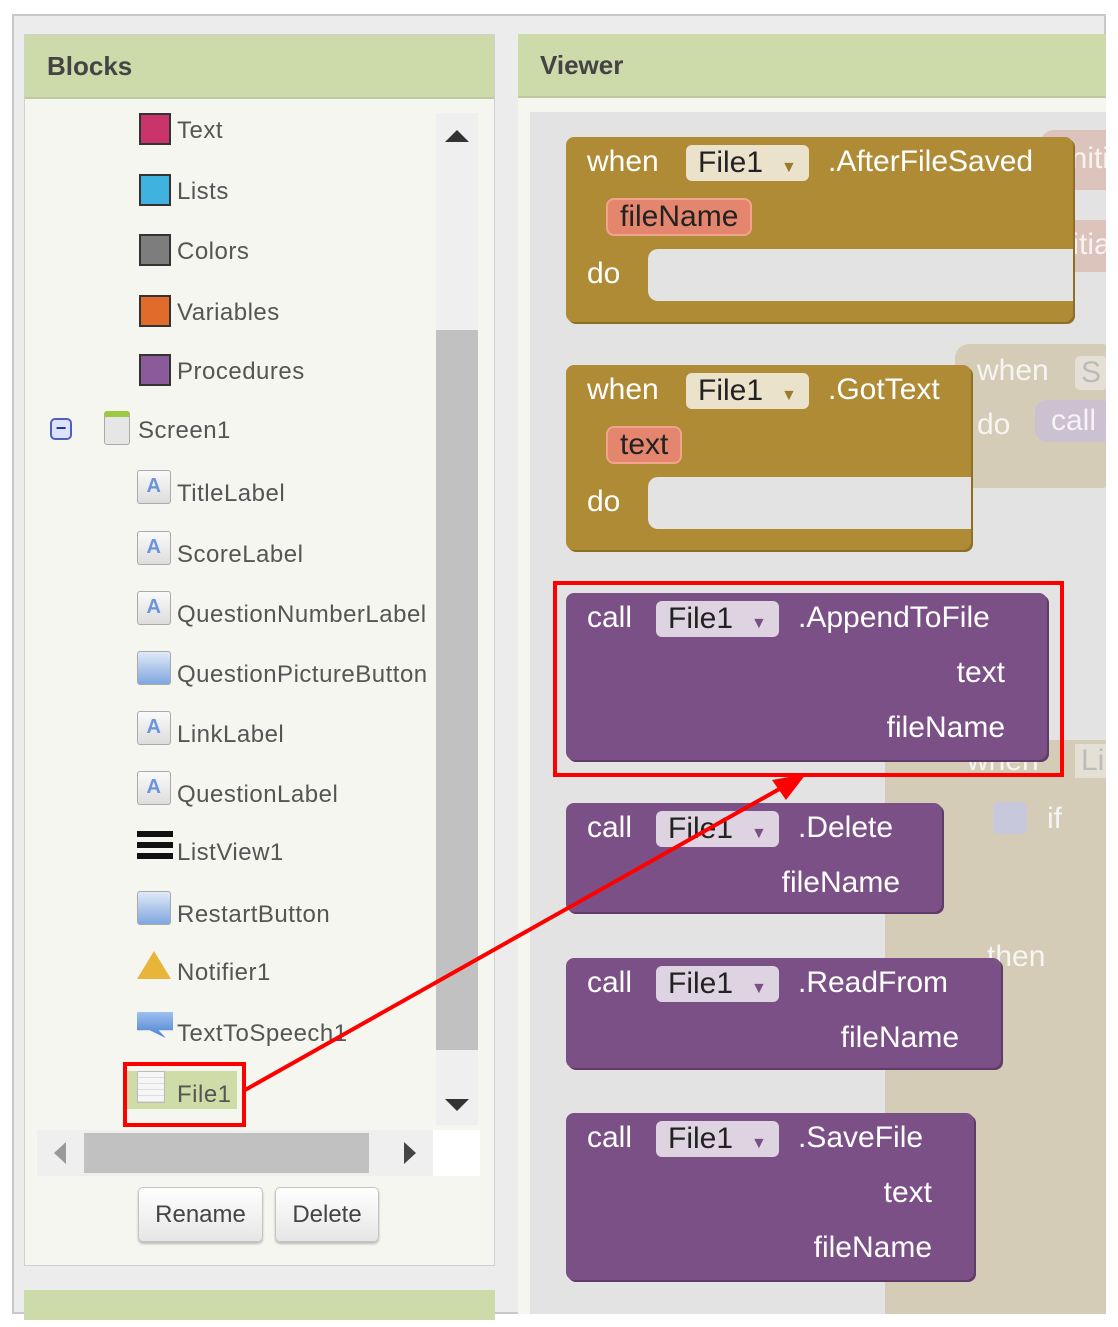 This screenshot has width=1118, height=1327. Describe the element at coordinates (517, 936) in the screenshot. I see `arrow-line` at that location.